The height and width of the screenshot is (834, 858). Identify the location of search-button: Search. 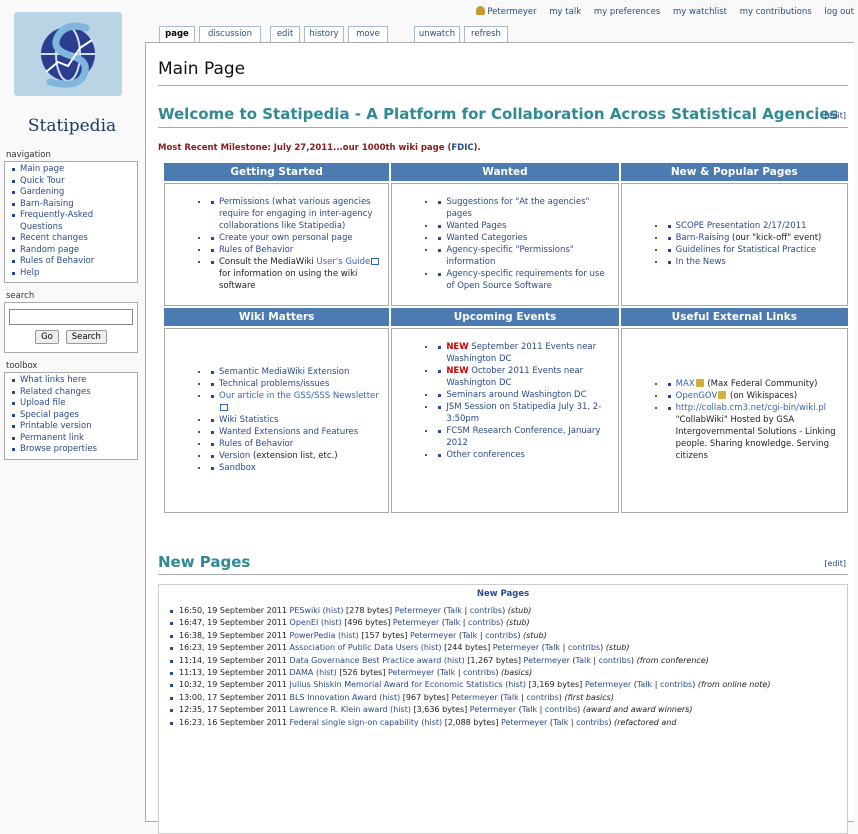
(86, 337).